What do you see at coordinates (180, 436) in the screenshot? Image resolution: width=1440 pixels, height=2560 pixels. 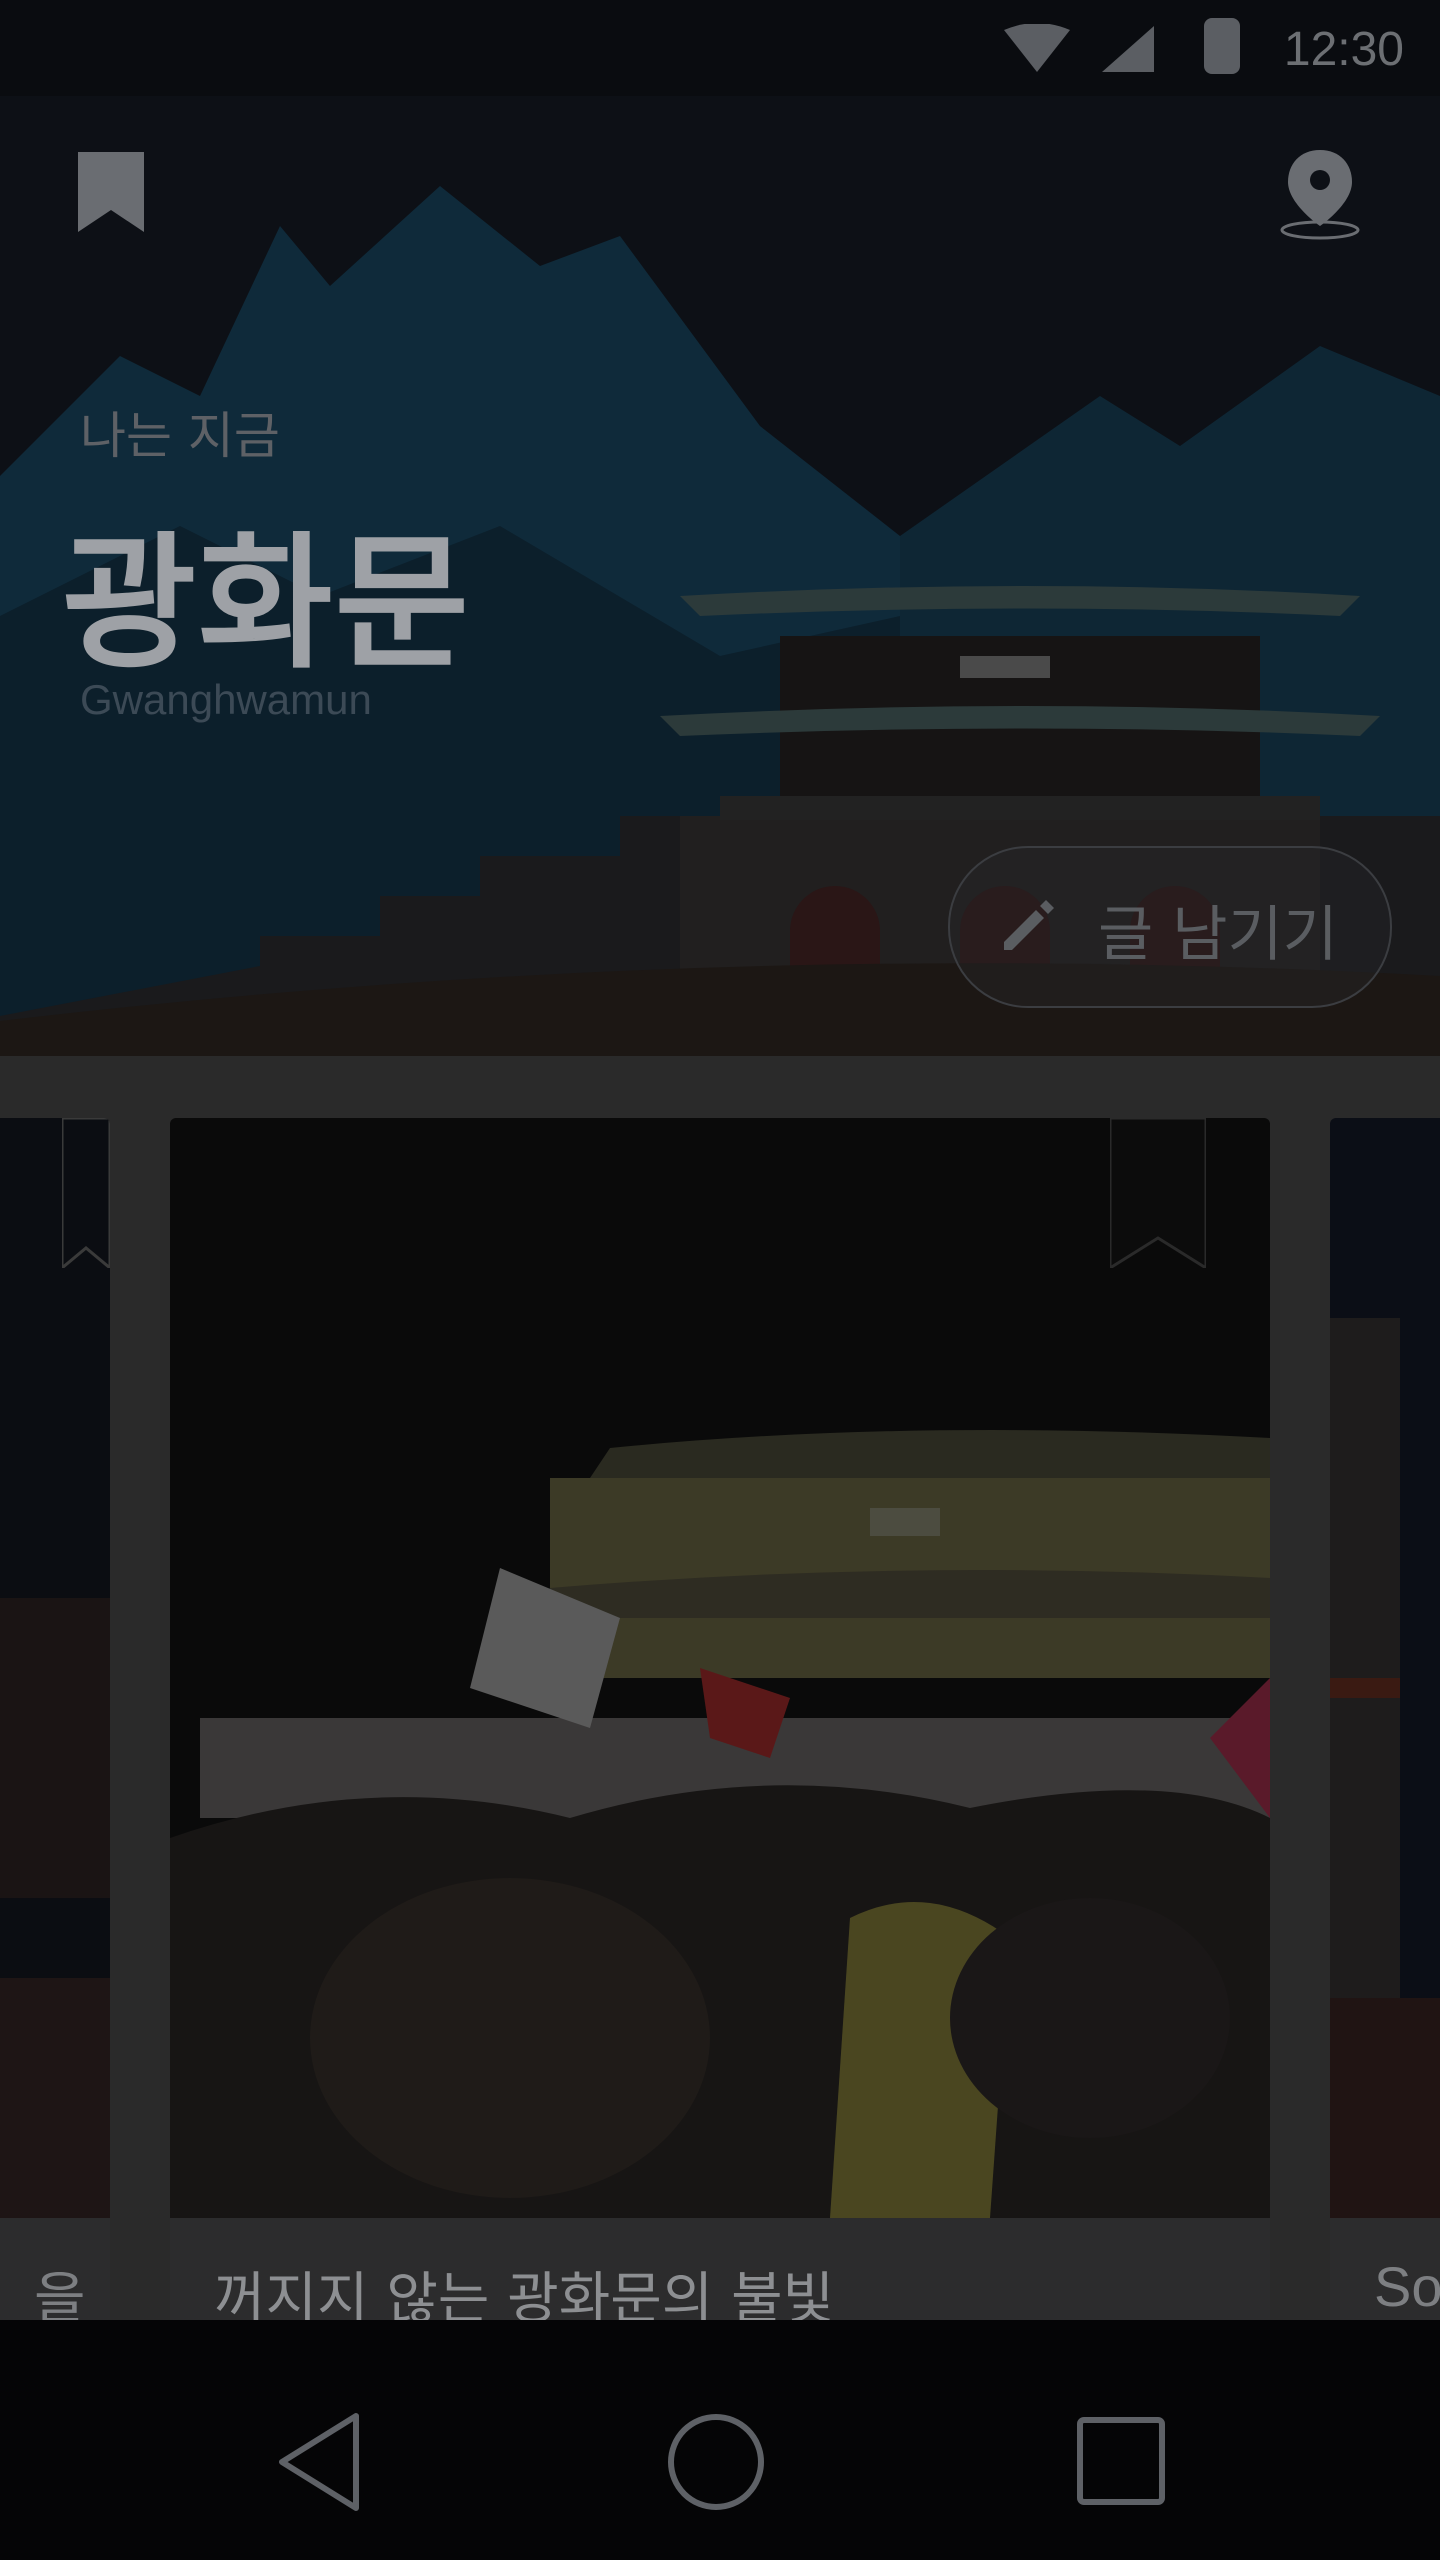 I see `hero-subtitle: 나는 지금` at bounding box center [180, 436].